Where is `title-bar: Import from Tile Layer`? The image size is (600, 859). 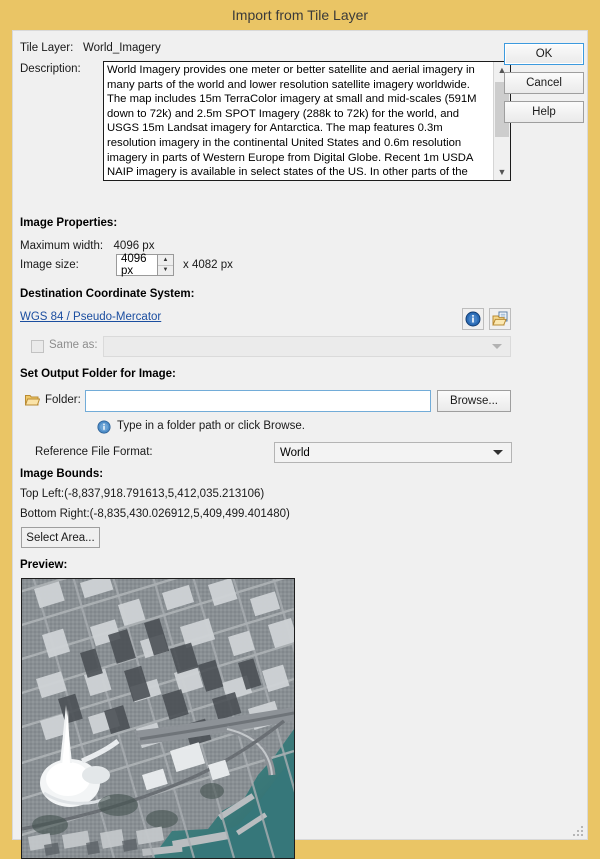 title-bar: Import from Tile Layer is located at coordinates (300, 15).